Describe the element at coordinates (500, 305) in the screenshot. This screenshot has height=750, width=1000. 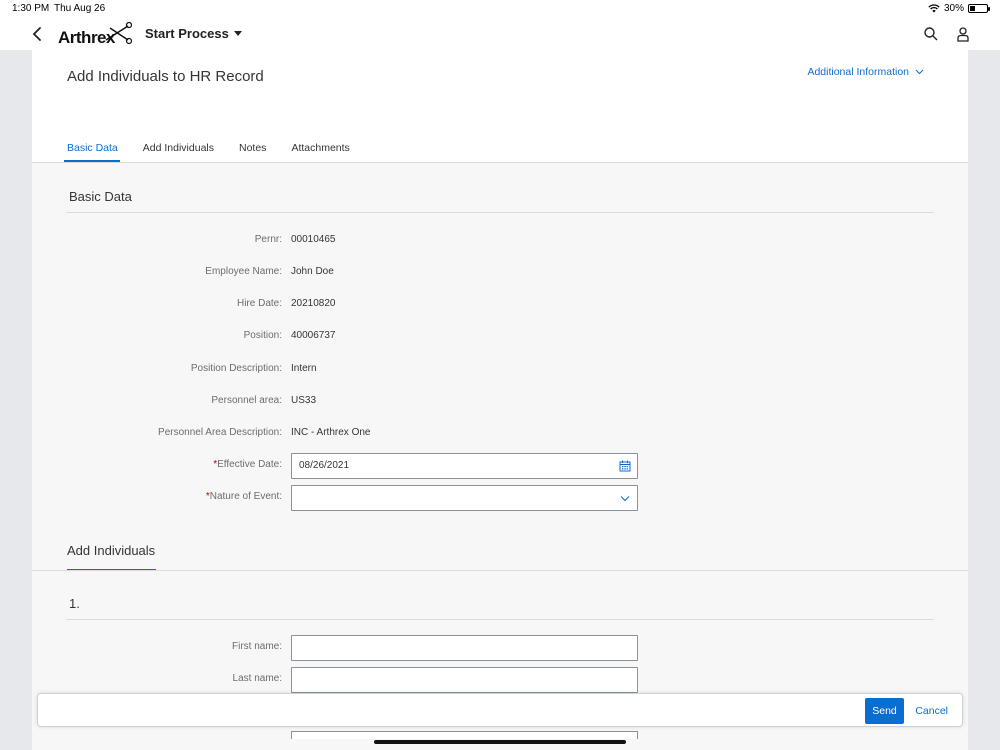
I see `field-hire-date: Hire Date: 20210820` at that location.